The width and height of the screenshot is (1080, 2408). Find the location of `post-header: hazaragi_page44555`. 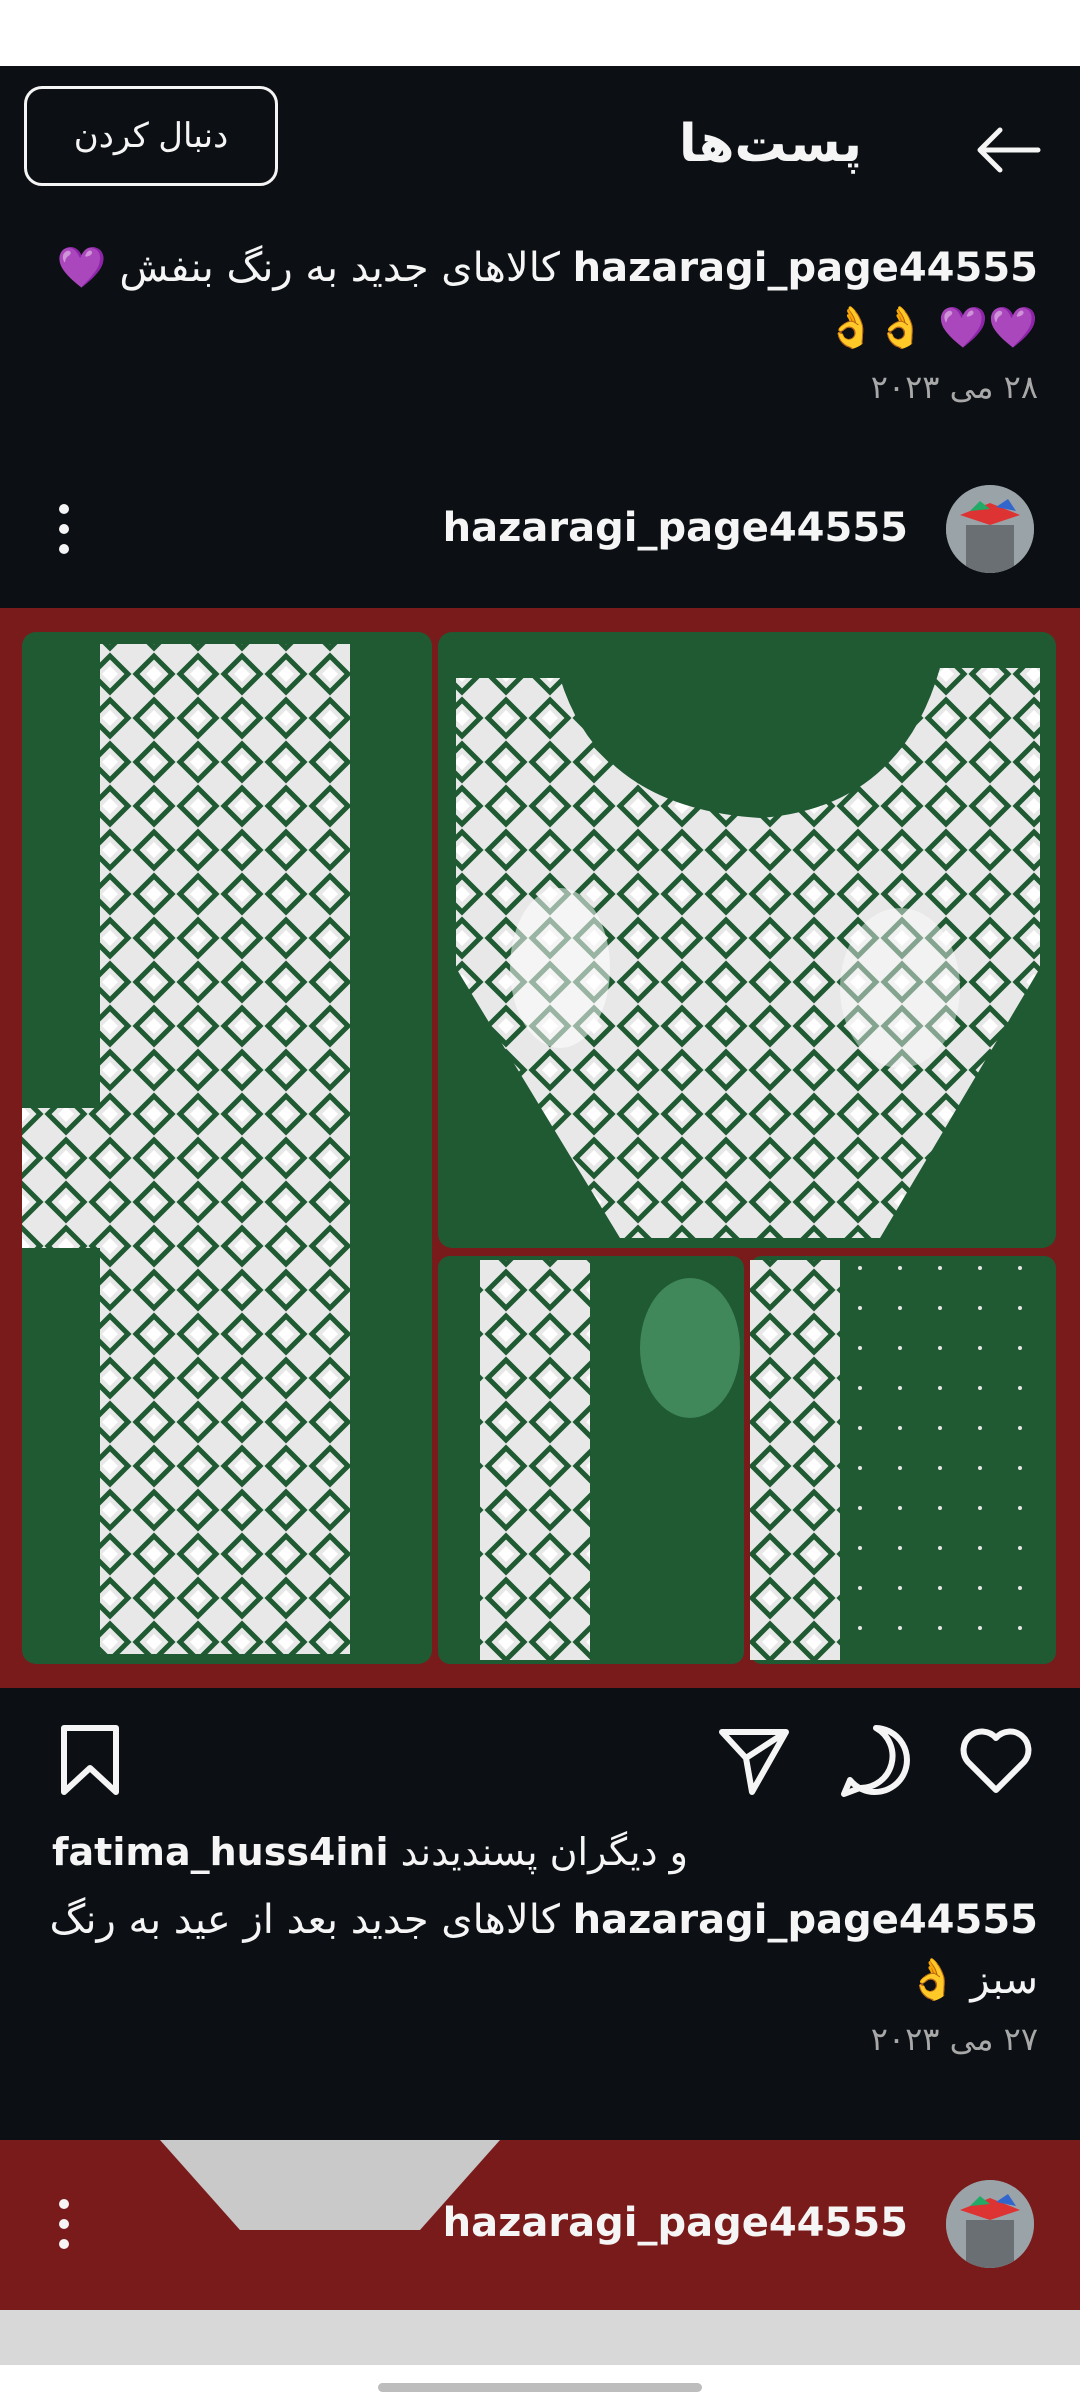

post-header: hazaragi_page44555 is located at coordinates (540, 530).